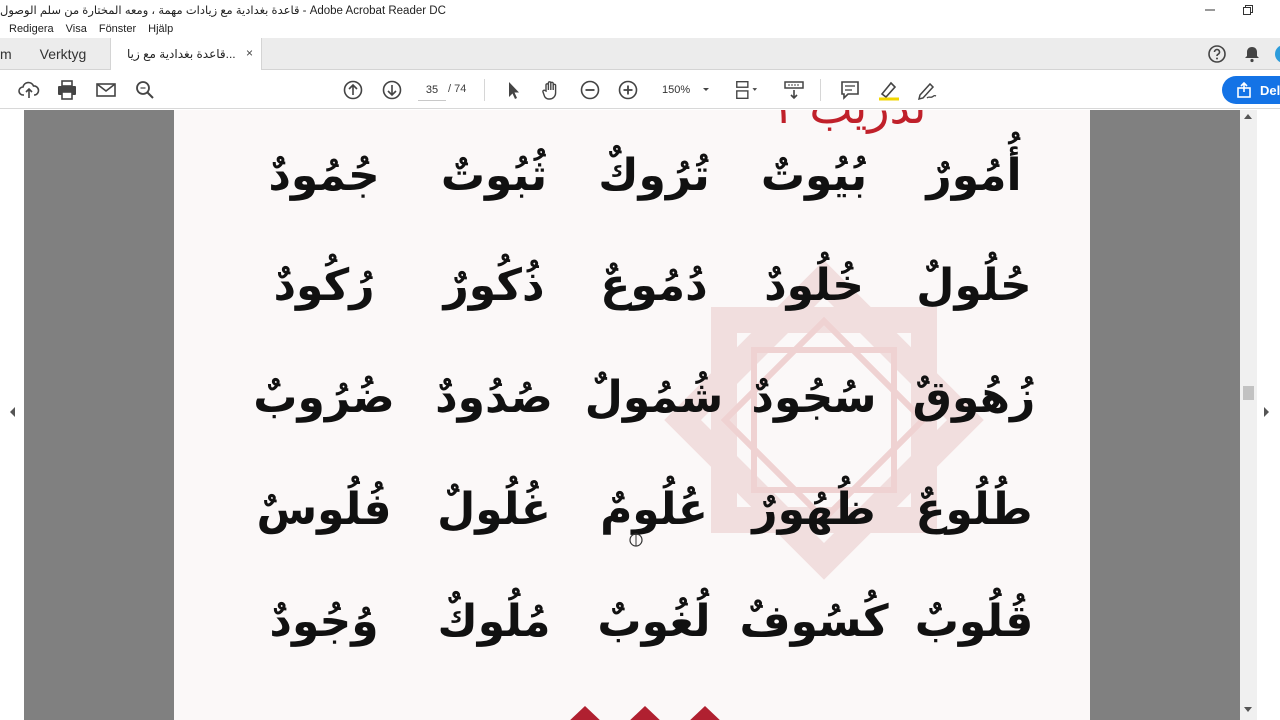 This screenshot has height=720, width=1280. I want to click on scroll-up-icon, so click(1248, 116).